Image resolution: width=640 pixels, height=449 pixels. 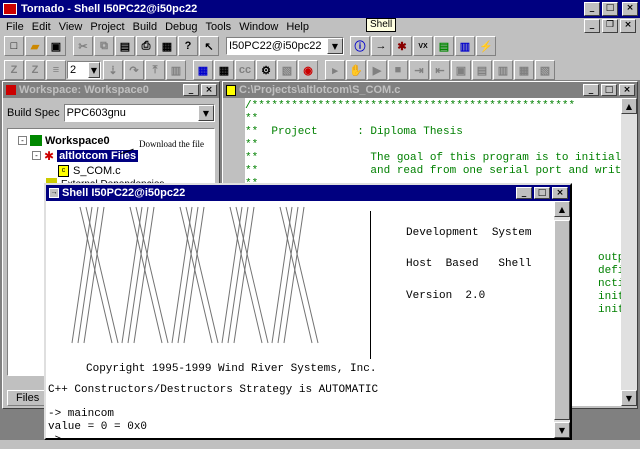 What do you see at coordinates (146, 46) in the screenshot?
I see `print-icon: ⎙` at bounding box center [146, 46].